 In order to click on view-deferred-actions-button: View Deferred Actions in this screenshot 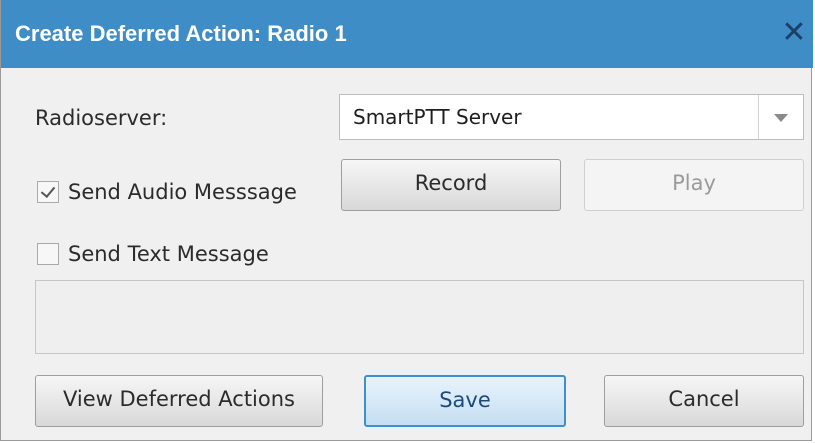, I will do `click(179, 401)`.